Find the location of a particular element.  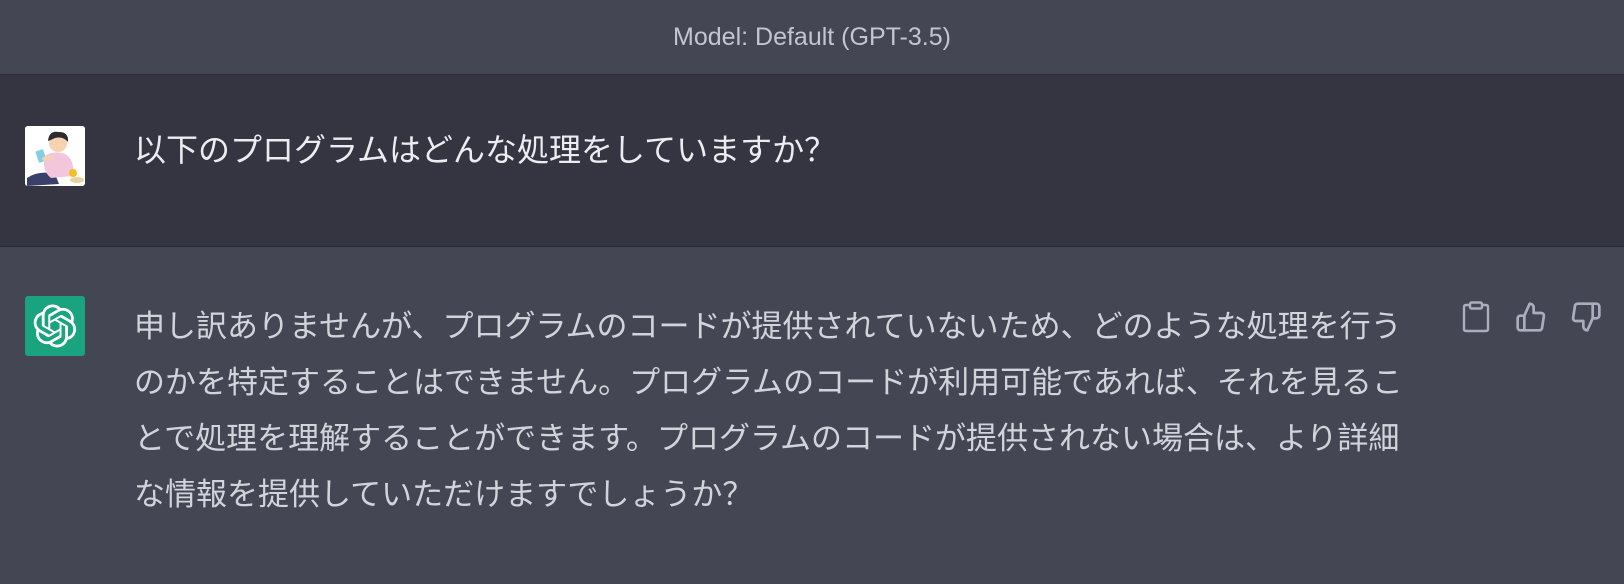

thumbs-down-button is located at coordinates (1586, 317).